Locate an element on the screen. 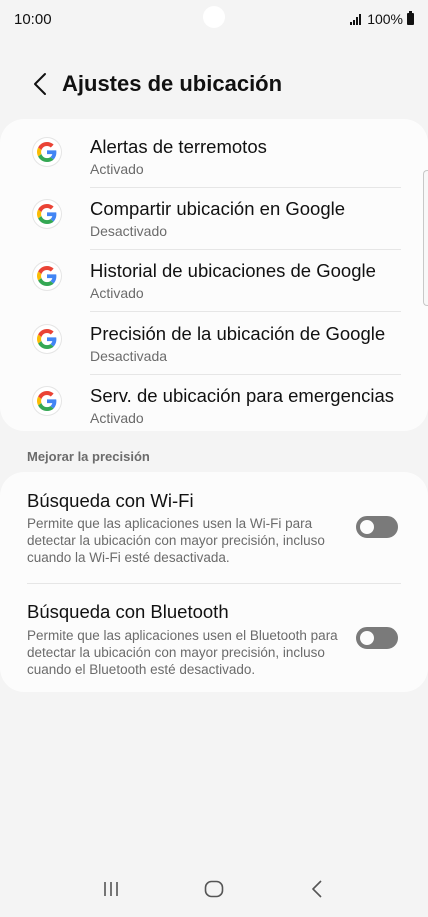 The width and height of the screenshot is (428, 917). item-status: Desactivado is located at coordinates (129, 231).